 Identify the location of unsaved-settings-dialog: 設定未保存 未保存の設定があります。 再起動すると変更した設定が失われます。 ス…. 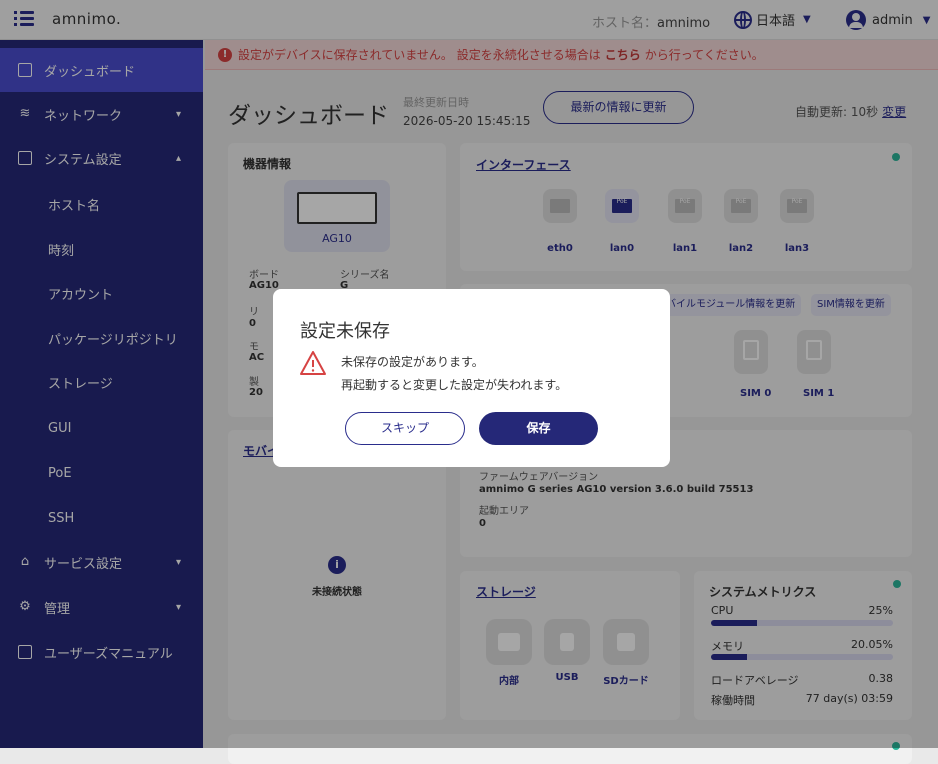
(471, 378).